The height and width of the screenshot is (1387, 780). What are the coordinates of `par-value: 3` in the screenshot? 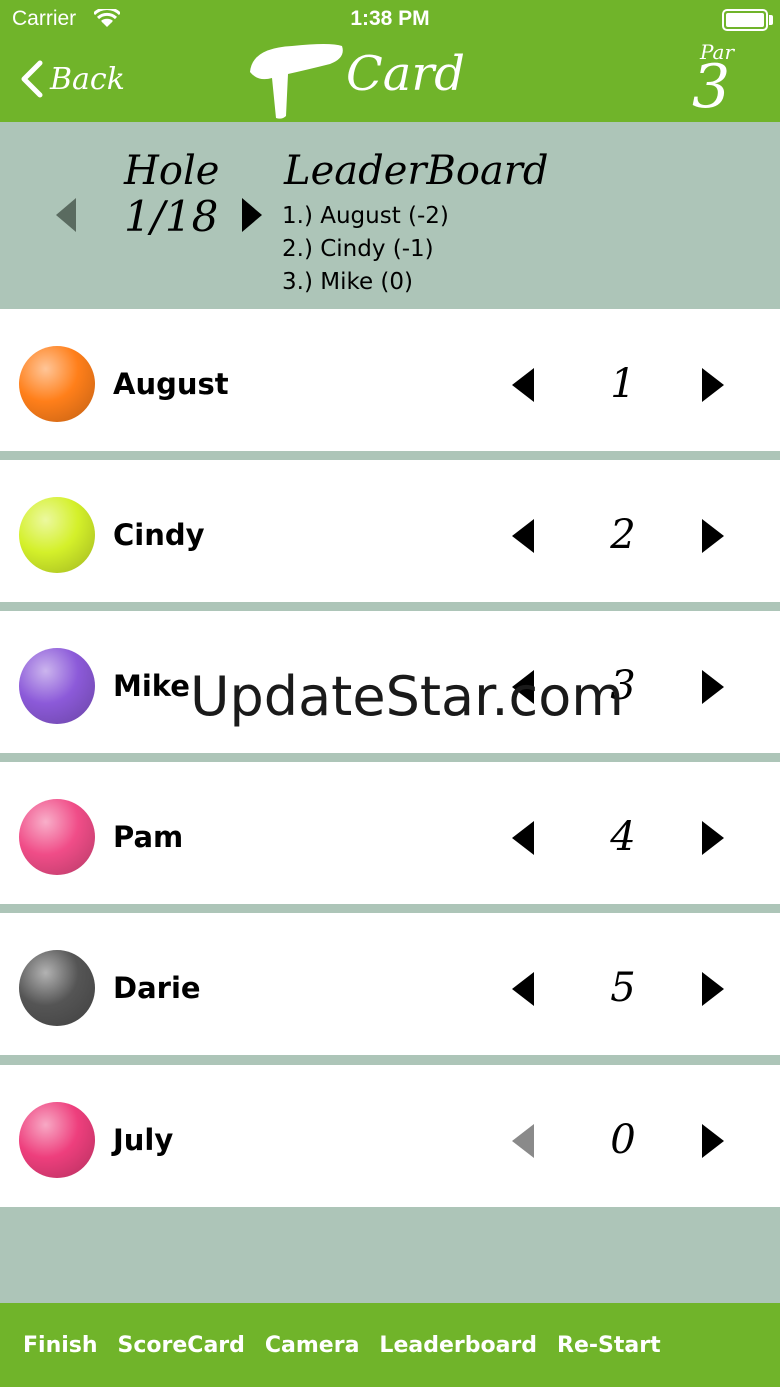 It's located at (711, 87).